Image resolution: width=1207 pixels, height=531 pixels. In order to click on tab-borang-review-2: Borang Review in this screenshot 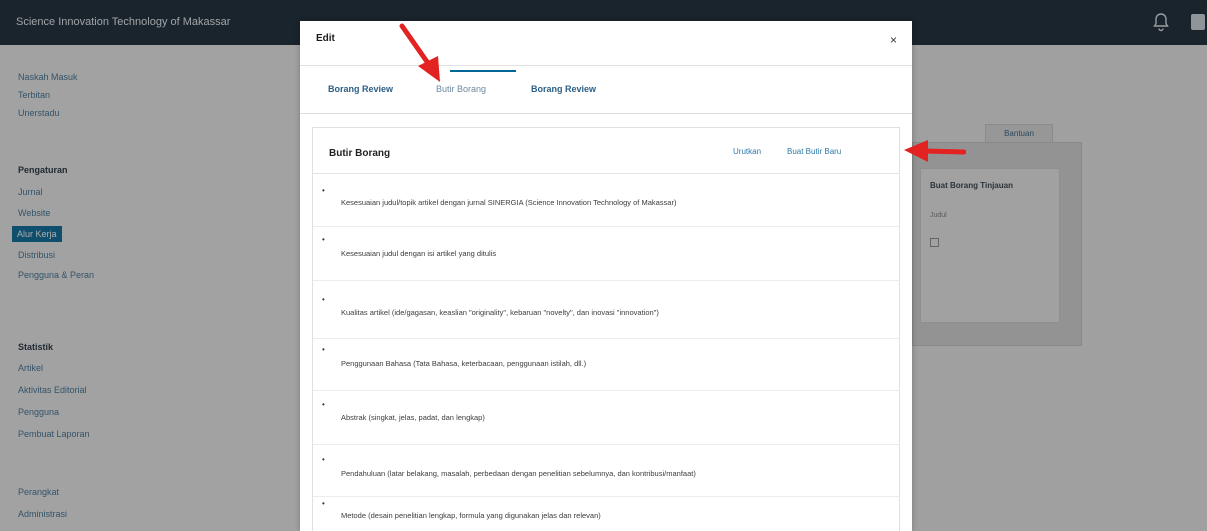, I will do `click(563, 89)`.